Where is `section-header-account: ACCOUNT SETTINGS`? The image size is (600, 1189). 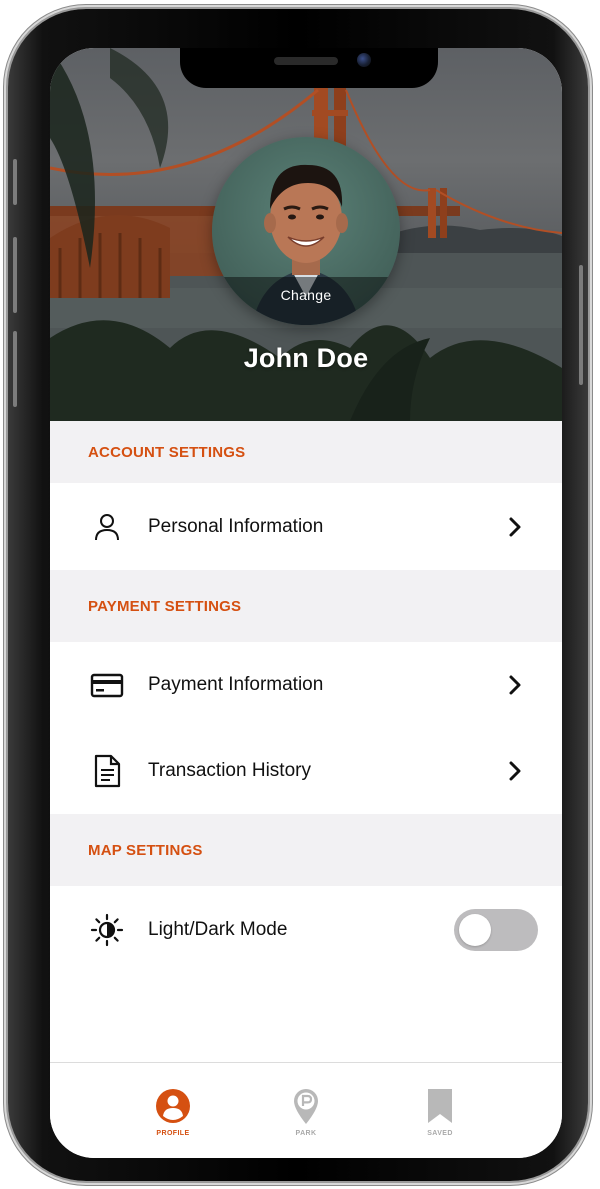 section-header-account: ACCOUNT SETTINGS is located at coordinates (306, 452).